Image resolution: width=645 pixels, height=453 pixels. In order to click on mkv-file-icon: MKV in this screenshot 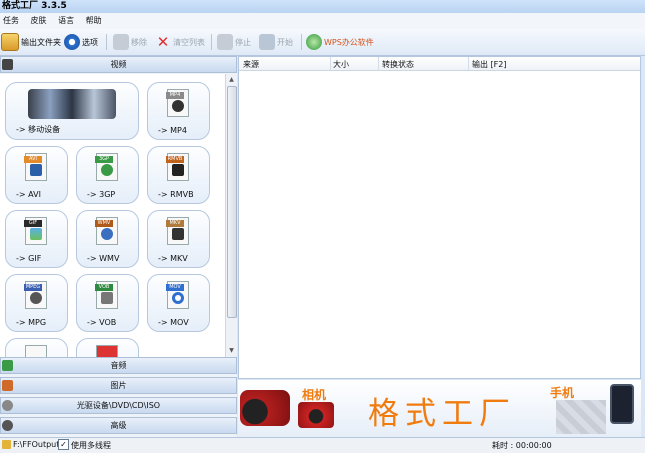, I will do `click(177, 231)`.